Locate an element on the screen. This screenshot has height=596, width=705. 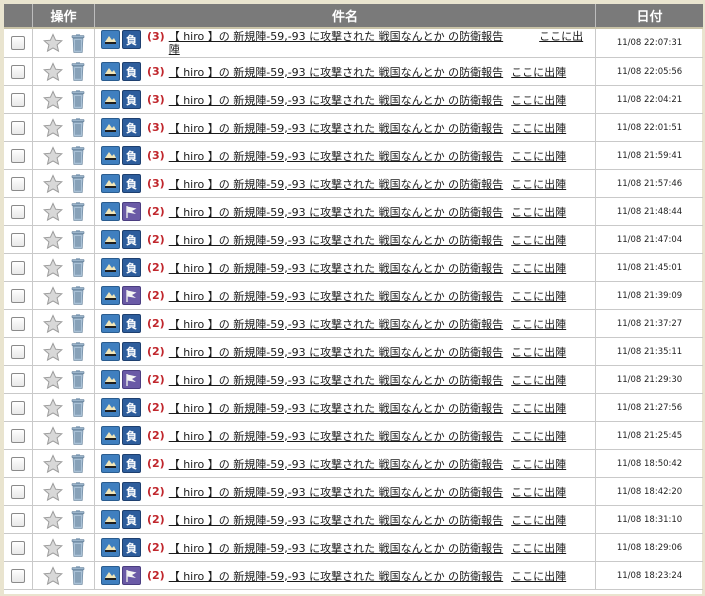
header-date: 日付 is located at coordinates (649, 16).